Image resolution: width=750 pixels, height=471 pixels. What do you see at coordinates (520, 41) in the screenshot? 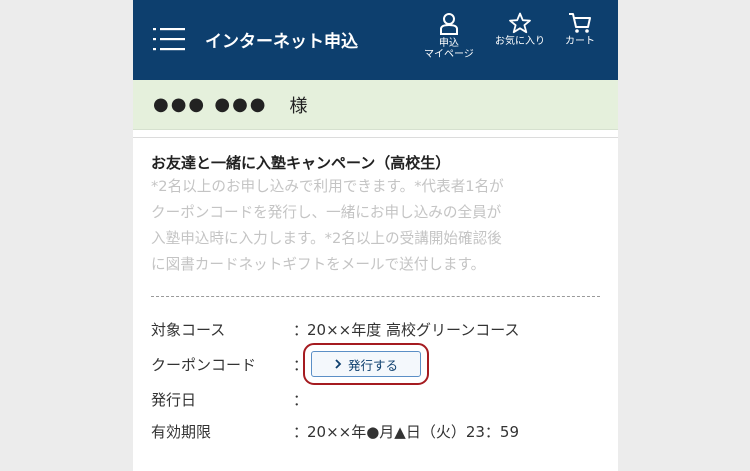
I see `favorites-label: お気に入り` at bounding box center [520, 41].